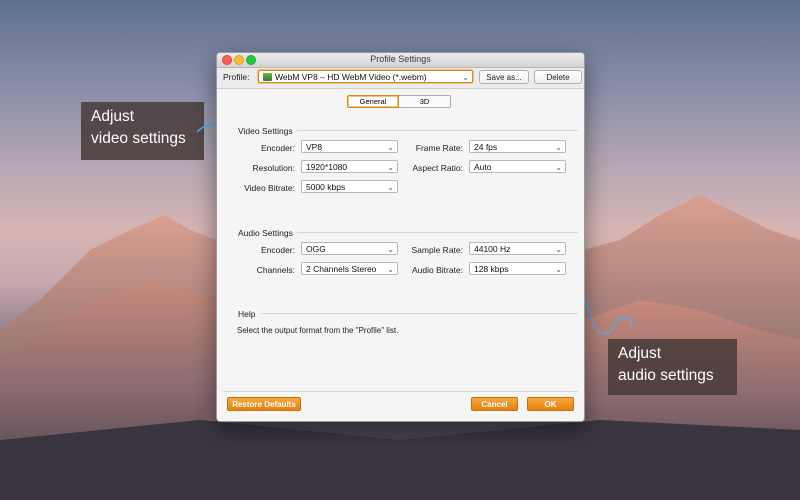 The width and height of the screenshot is (800, 500). I want to click on profile-select: WebM VP8 – HD WebM Video (*.webm) ⌄, so click(365, 76).